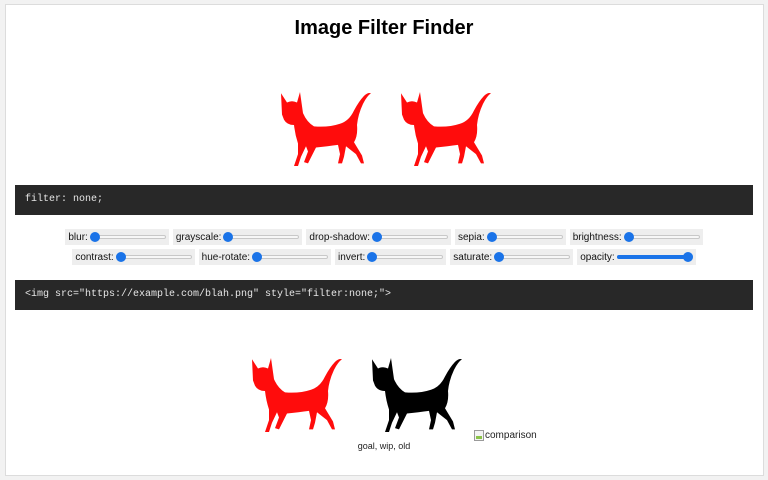  I want to click on opacity-slider, so click(654, 257).